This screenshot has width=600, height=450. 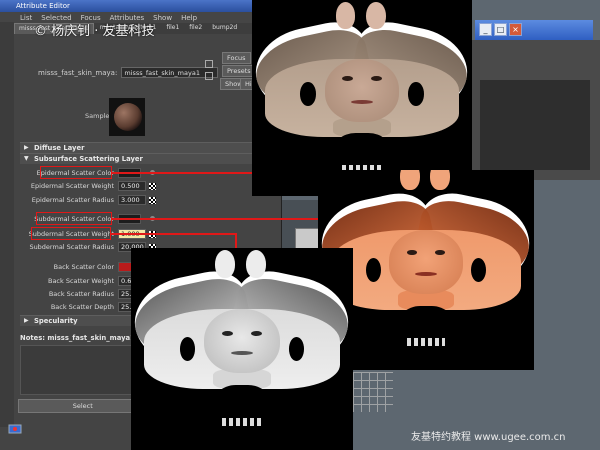 What do you see at coordinates (195, 28) in the screenshot?
I see `tab-file2: file2` at bounding box center [195, 28].